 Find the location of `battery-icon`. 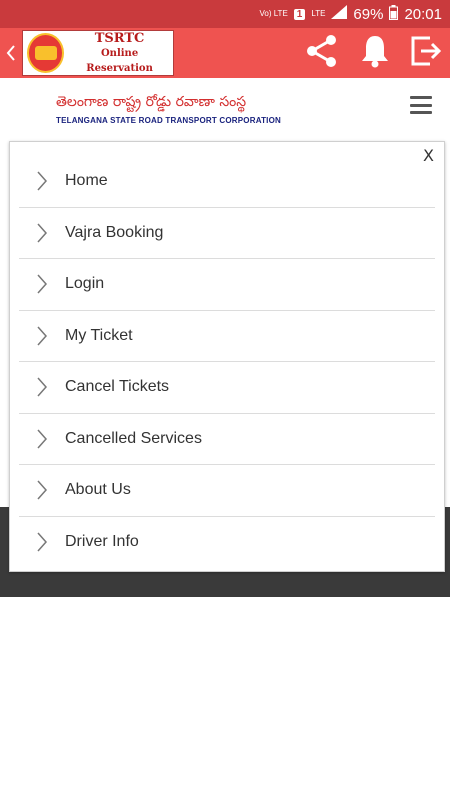

battery-icon is located at coordinates (394, 14).